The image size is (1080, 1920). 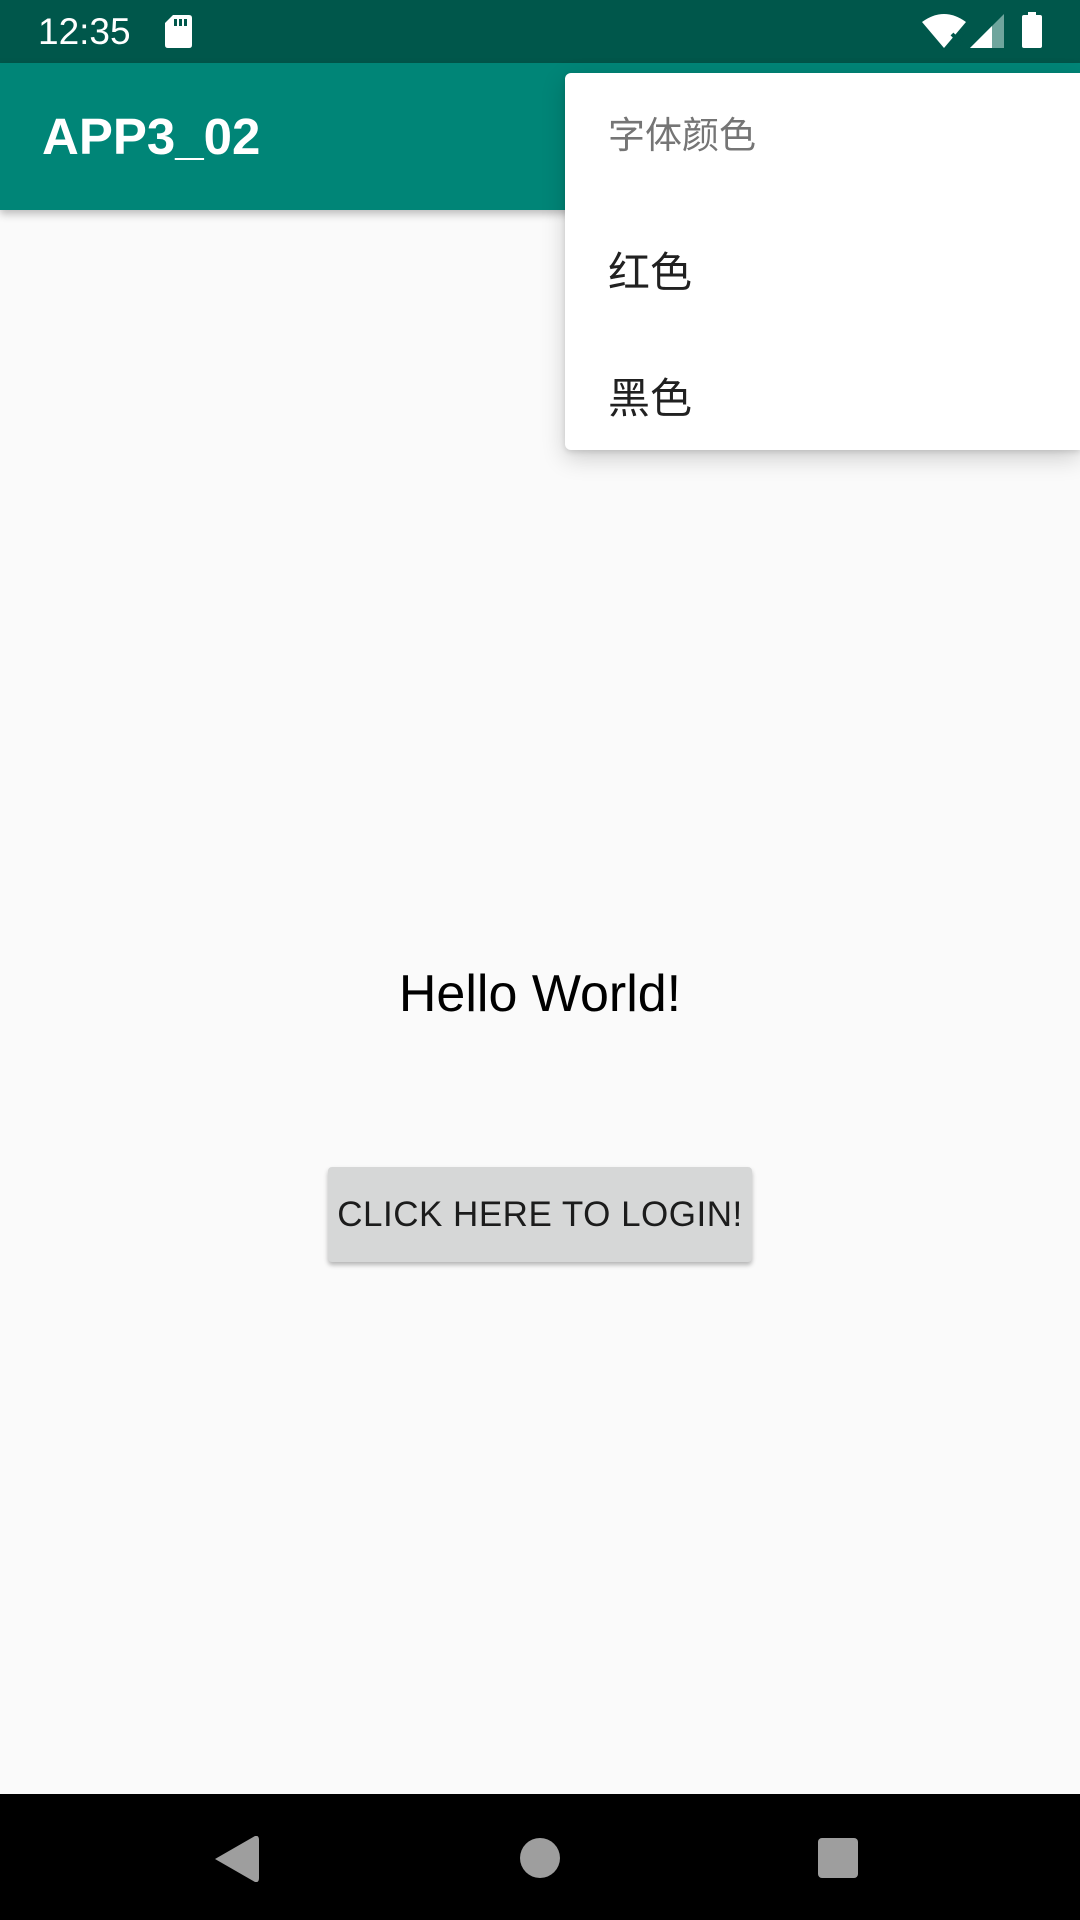 I want to click on status-time: 12:35, so click(x=84, y=31).